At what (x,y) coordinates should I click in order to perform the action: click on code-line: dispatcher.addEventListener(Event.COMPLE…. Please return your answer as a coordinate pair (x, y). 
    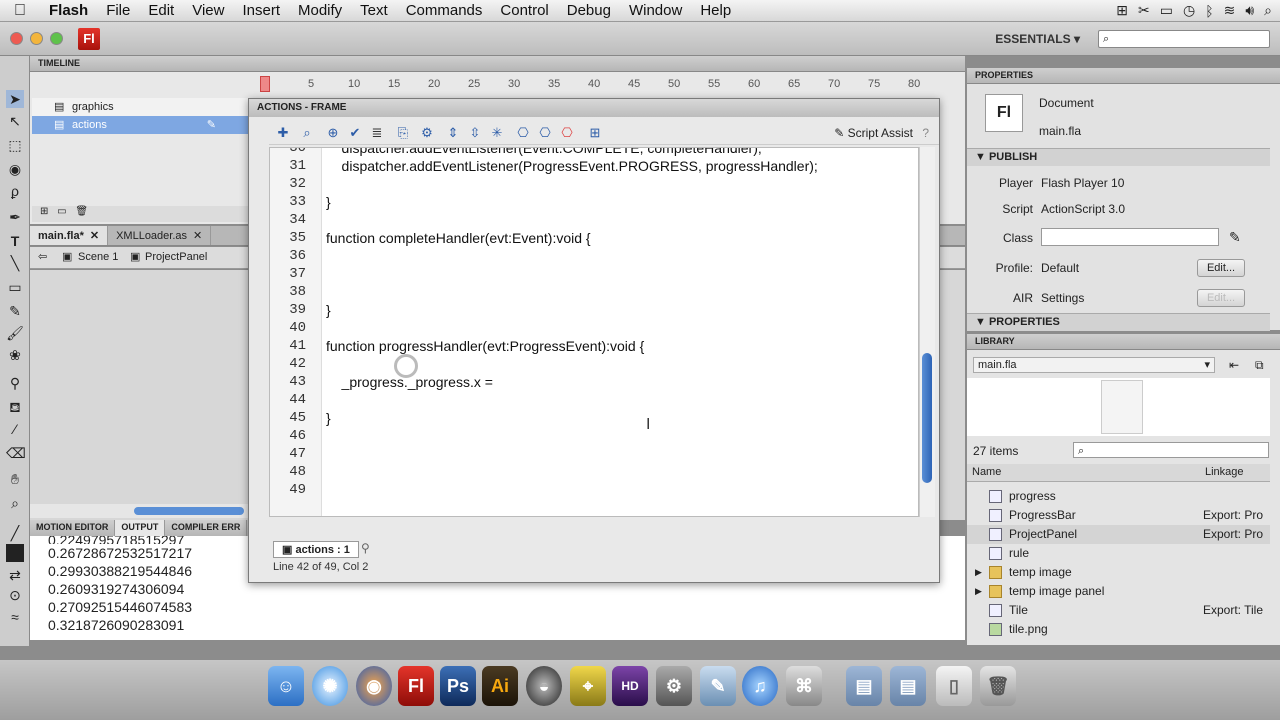
    Looking at the image, I should click on (544, 152).